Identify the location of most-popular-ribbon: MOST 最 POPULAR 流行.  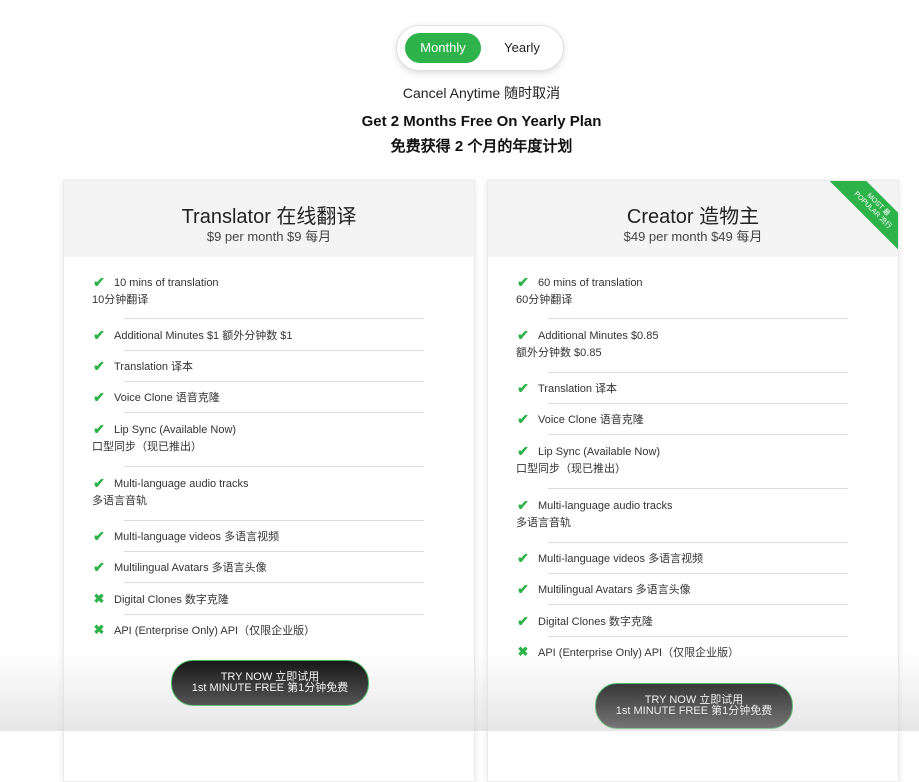
(864, 215).